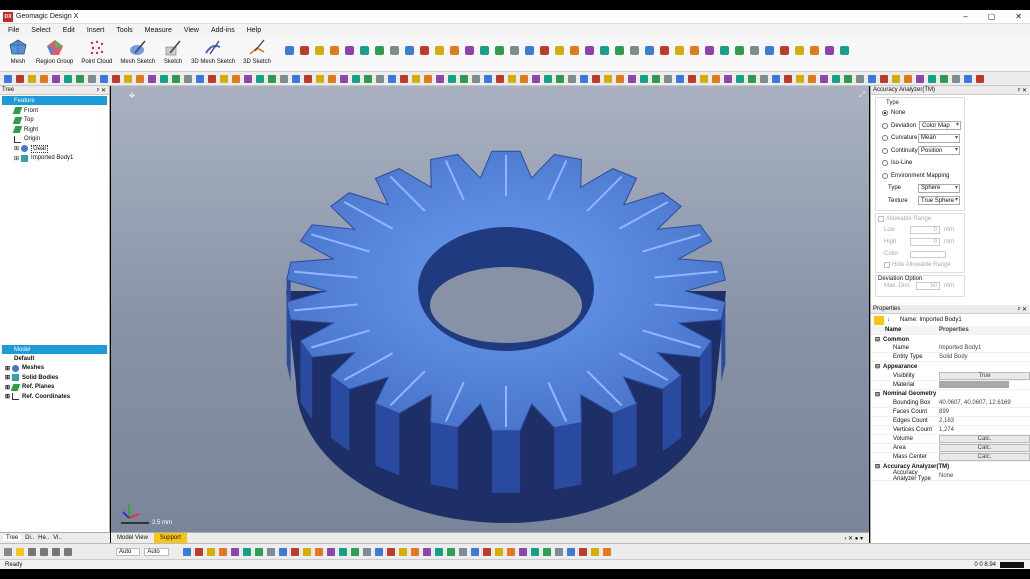  What do you see at coordinates (920, 113) in the screenshot?
I see `option-none: None` at bounding box center [920, 113].